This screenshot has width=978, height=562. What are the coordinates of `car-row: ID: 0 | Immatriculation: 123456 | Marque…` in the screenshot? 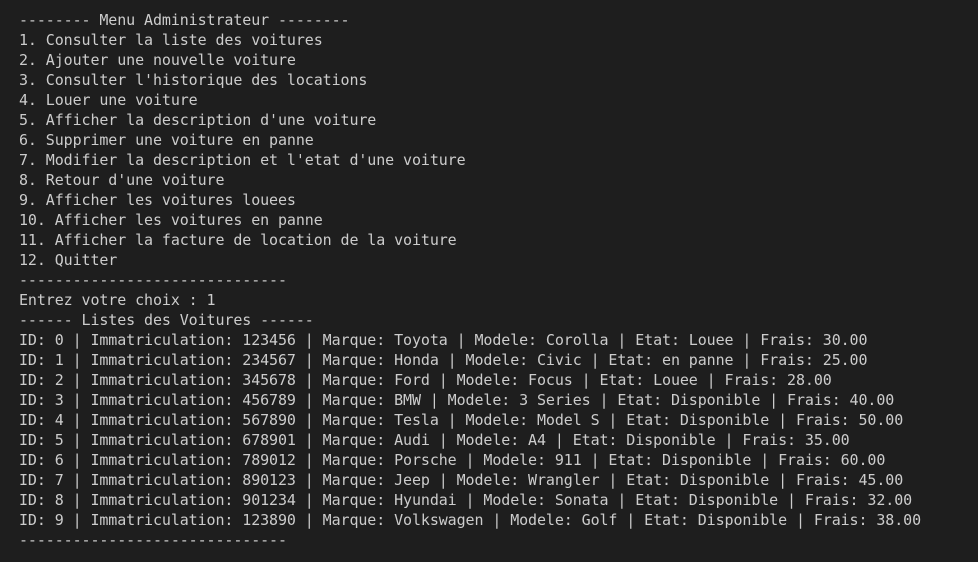 It's located at (443, 340).